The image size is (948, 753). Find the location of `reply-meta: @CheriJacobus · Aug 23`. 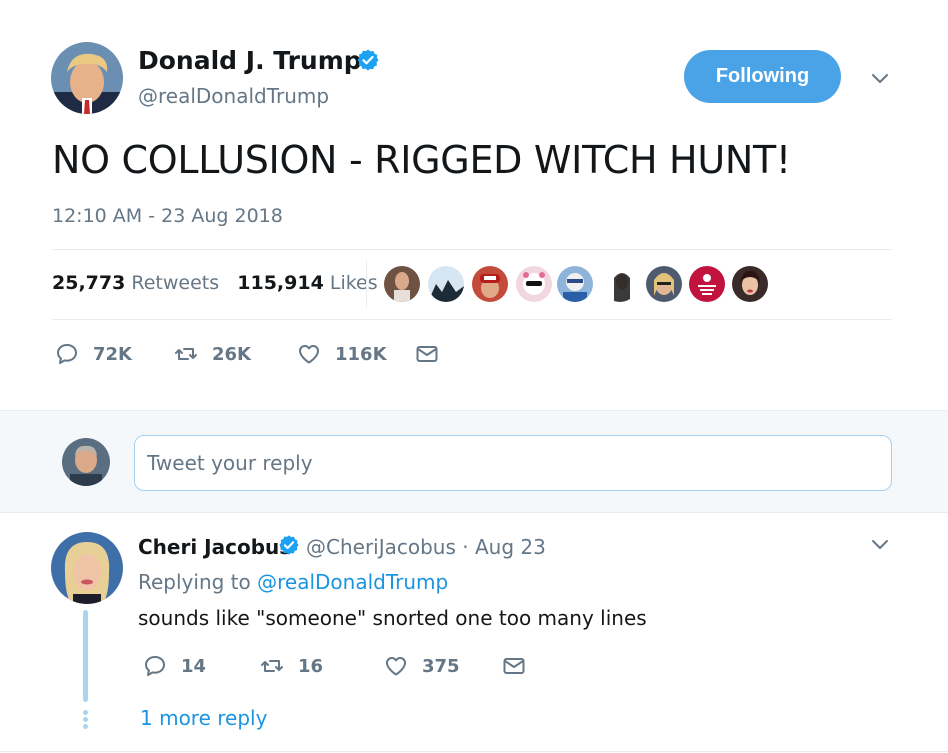

reply-meta: @CheriJacobus · Aug 23 is located at coordinates (426, 547).